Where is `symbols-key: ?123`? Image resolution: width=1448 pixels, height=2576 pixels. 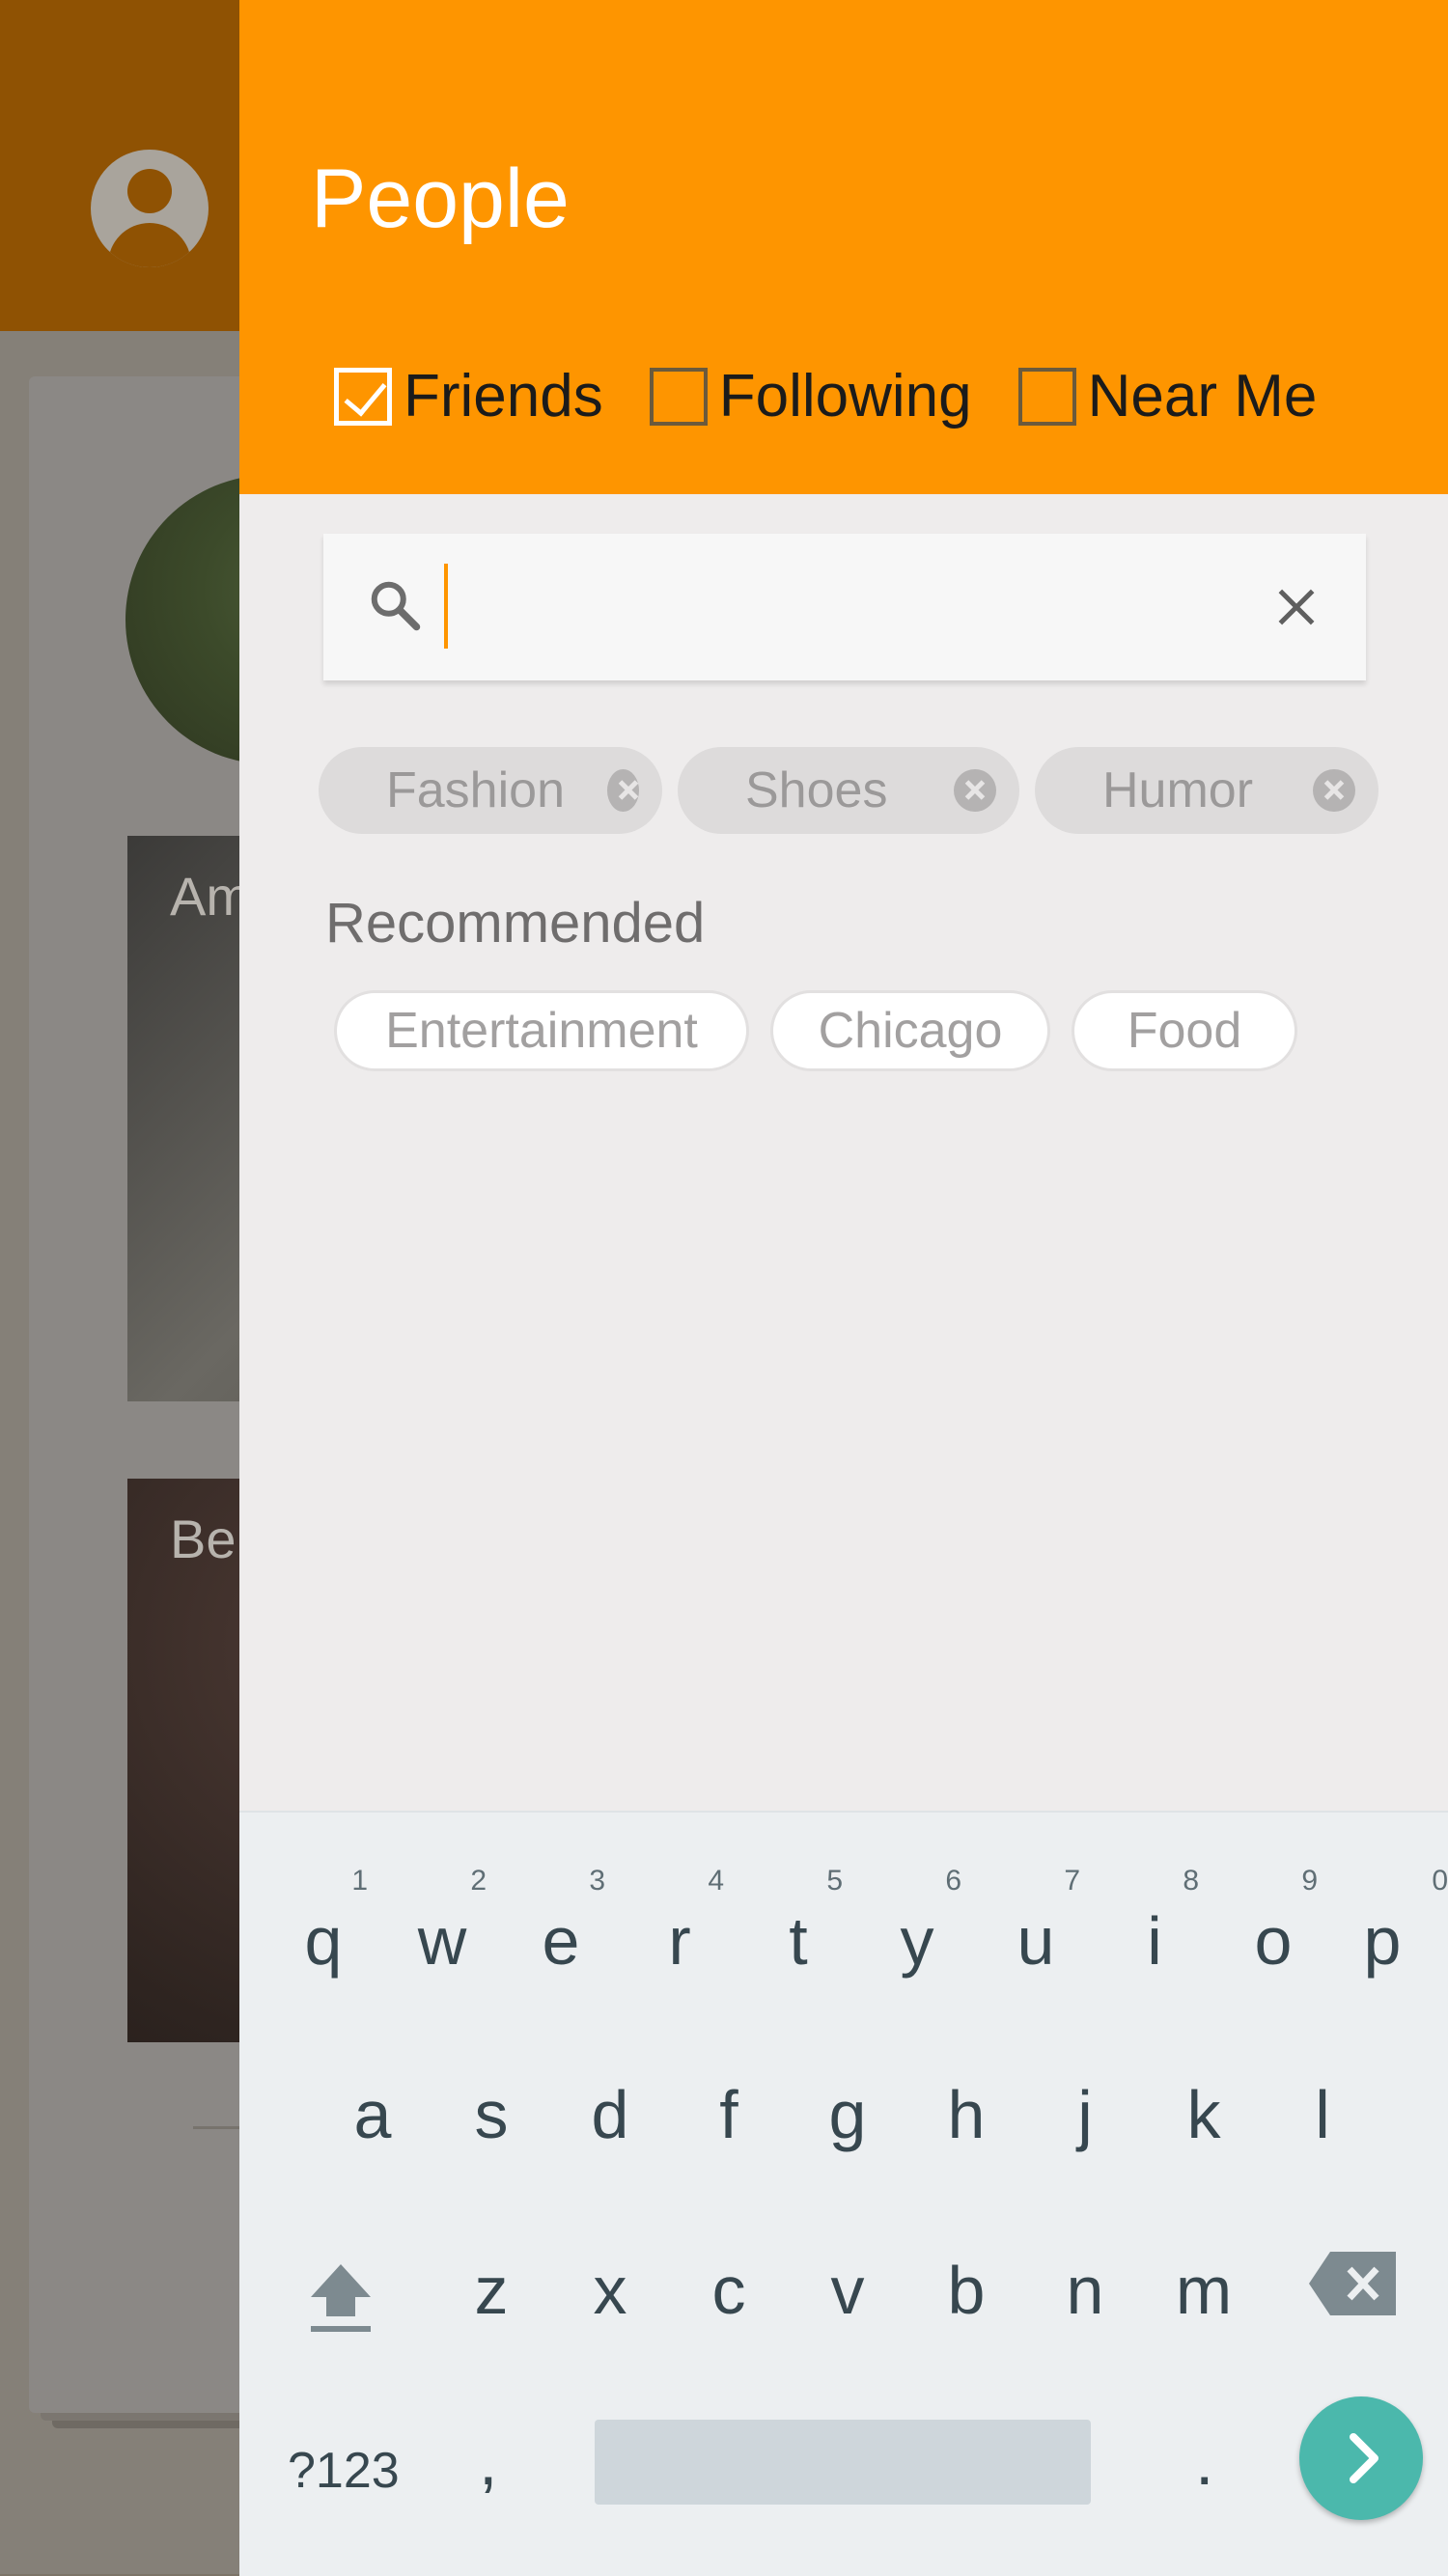
symbols-key: ?123 is located at coordinates (344, 2471).